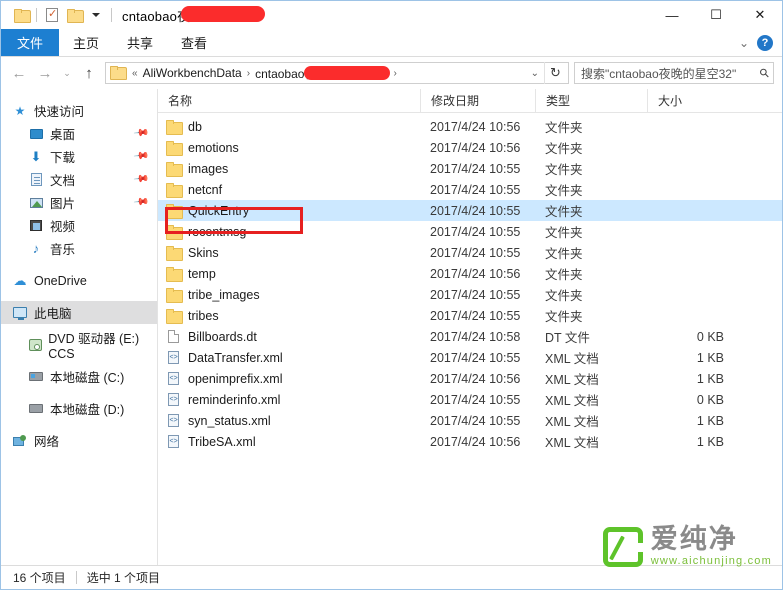 This screenshot has height=590, width=783. What do you see at coordinates (67, 73) in the screenshot?
I see `recent-locations-icon: ⌄` at bounding box center [67, 73].